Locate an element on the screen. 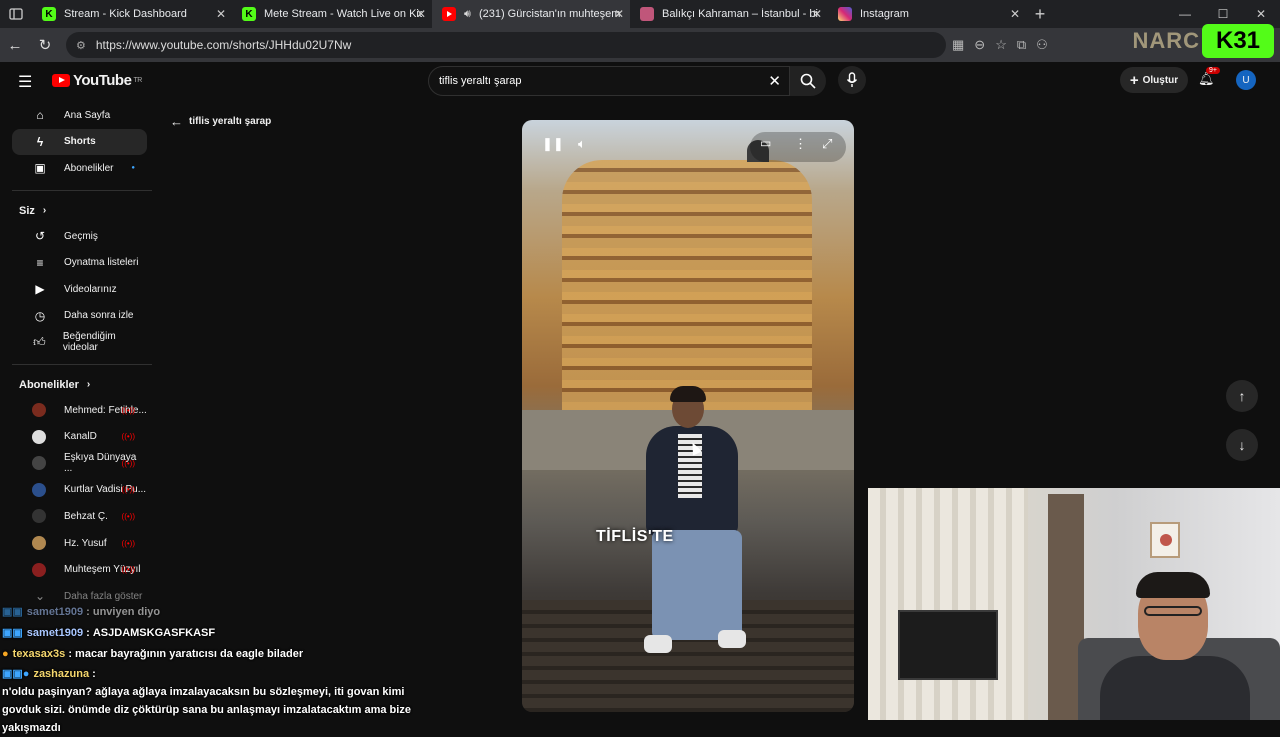 The width and height of the screenshot is (1280, 737). zoom-icon: ⊖ is located at coordinates (979, 45).